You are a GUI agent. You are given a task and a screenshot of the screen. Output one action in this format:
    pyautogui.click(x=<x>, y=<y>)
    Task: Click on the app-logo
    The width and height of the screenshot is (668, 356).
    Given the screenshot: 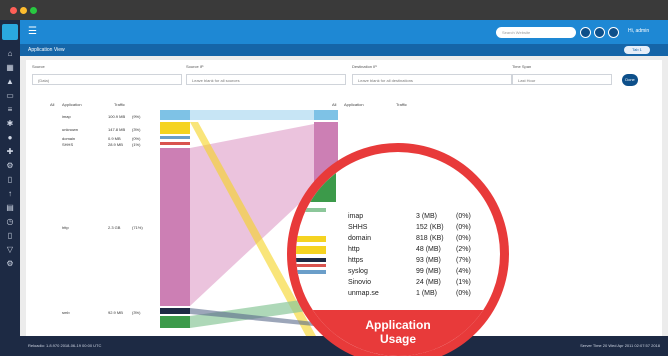 What is the action you would take?
    pyautogui.click(x=10, y=32)
    